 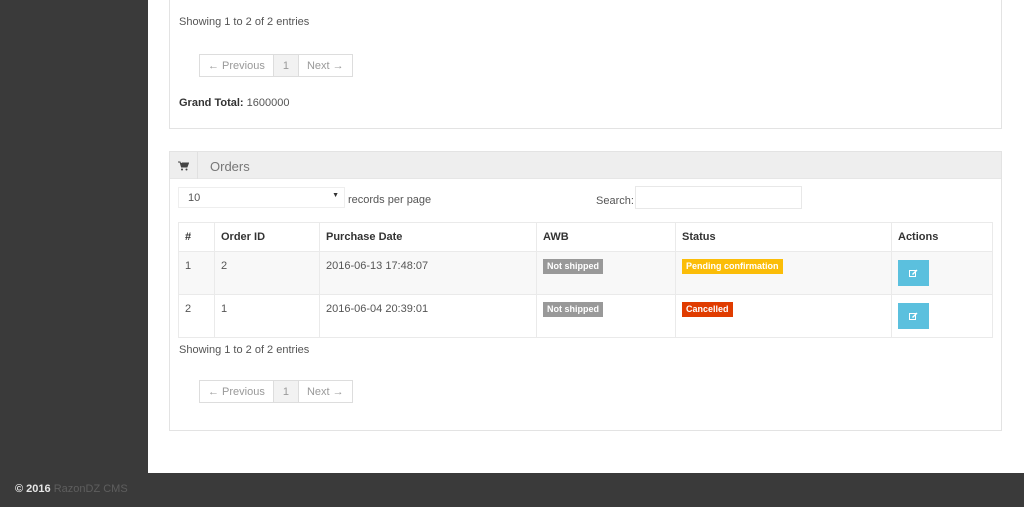 I want to click on records-per-page-label: records per page, so click(x=390, y=200).